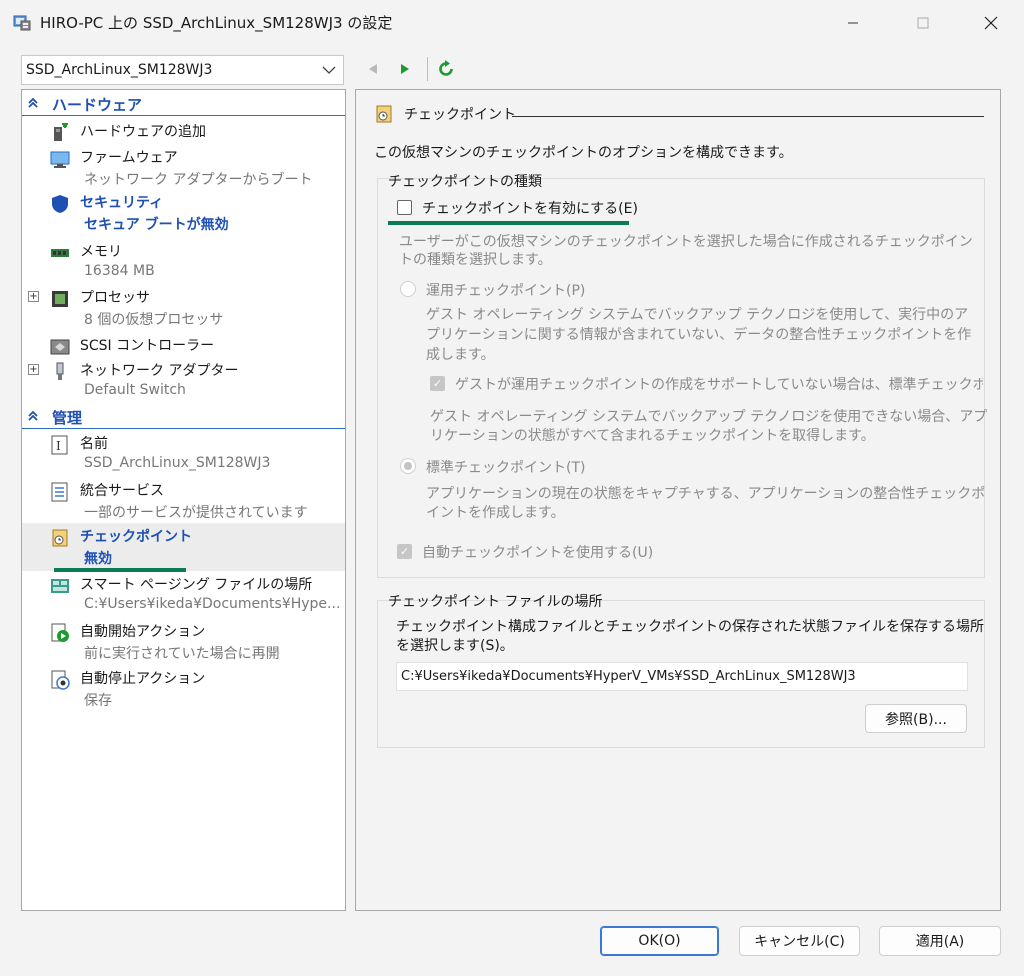 This screenshot has width=1024, height=976. What do you see at coordinates (182, 654) in the screenshot?
I see `nav-item-sub: 前に実行されていた場合に再開` at bounding box center [182, 654].